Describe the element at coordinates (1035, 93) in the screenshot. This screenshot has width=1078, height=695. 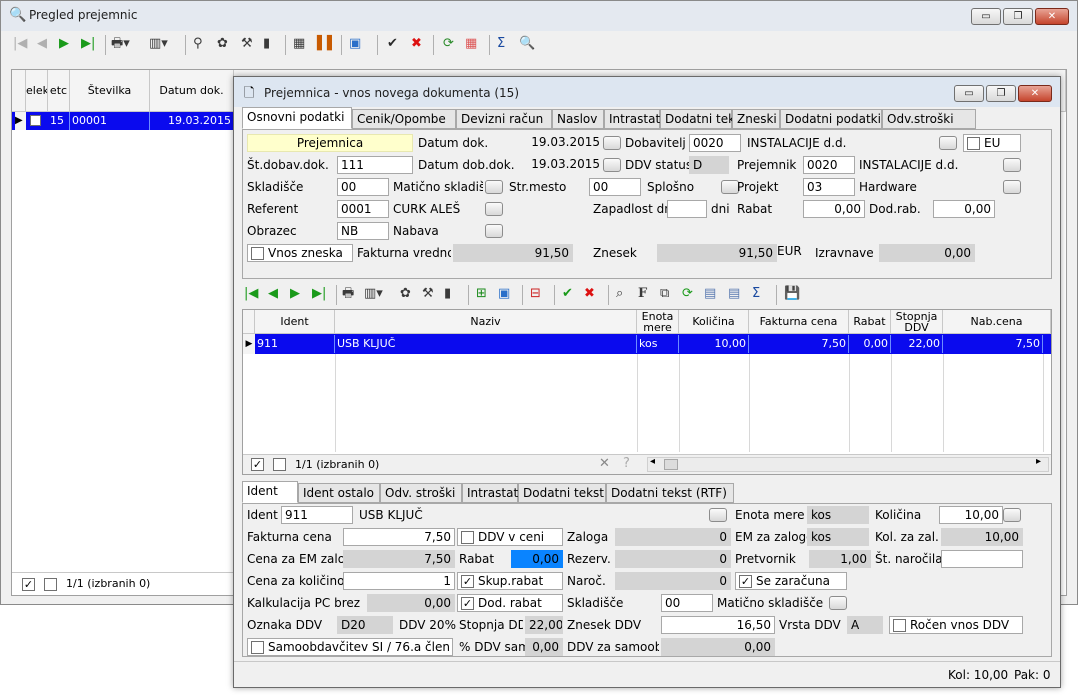
I see `inner-close-button: ✕` at that location.